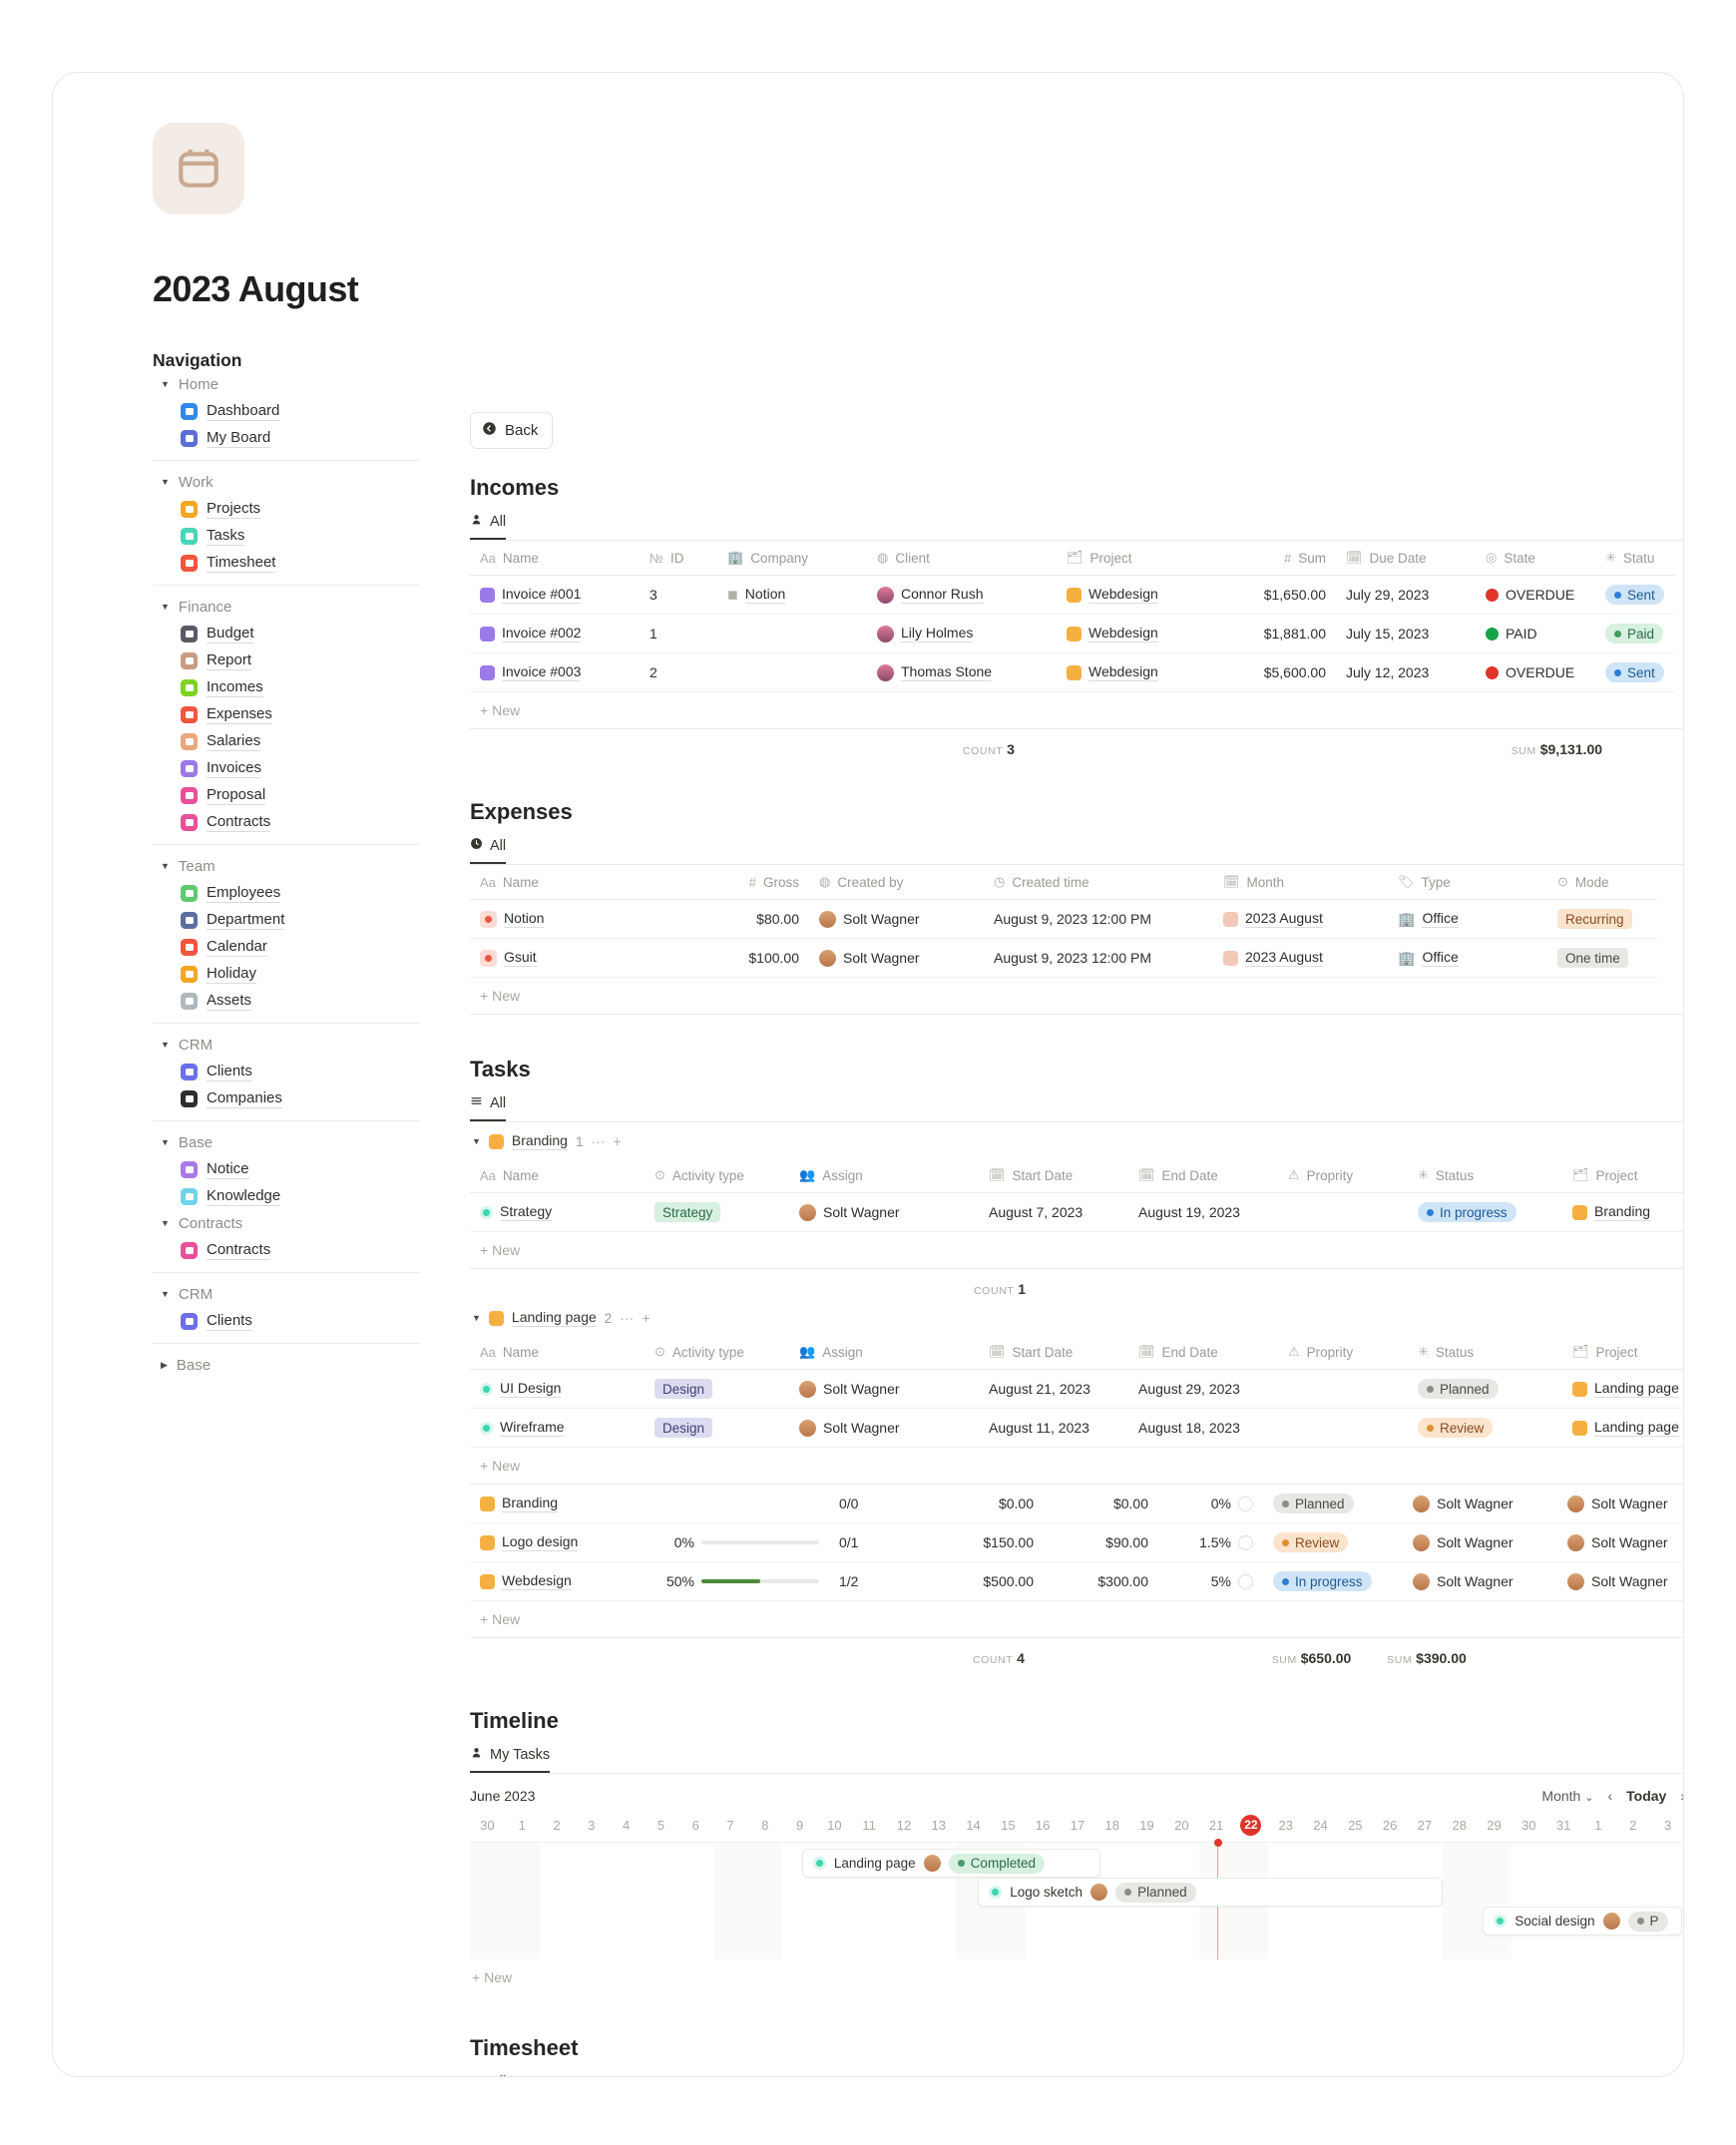  I want to click on timeline-new-row: + New, so click(1076, 1977).